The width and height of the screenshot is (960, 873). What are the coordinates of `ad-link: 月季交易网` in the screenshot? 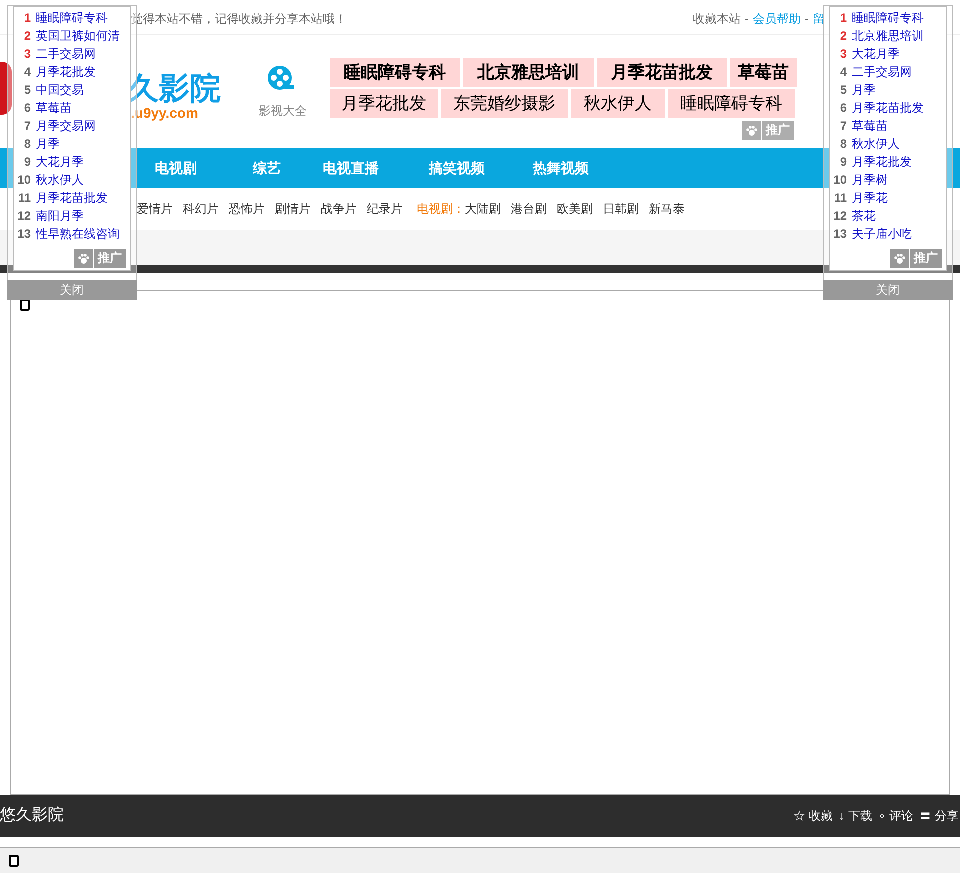 It's located at (66, 126).